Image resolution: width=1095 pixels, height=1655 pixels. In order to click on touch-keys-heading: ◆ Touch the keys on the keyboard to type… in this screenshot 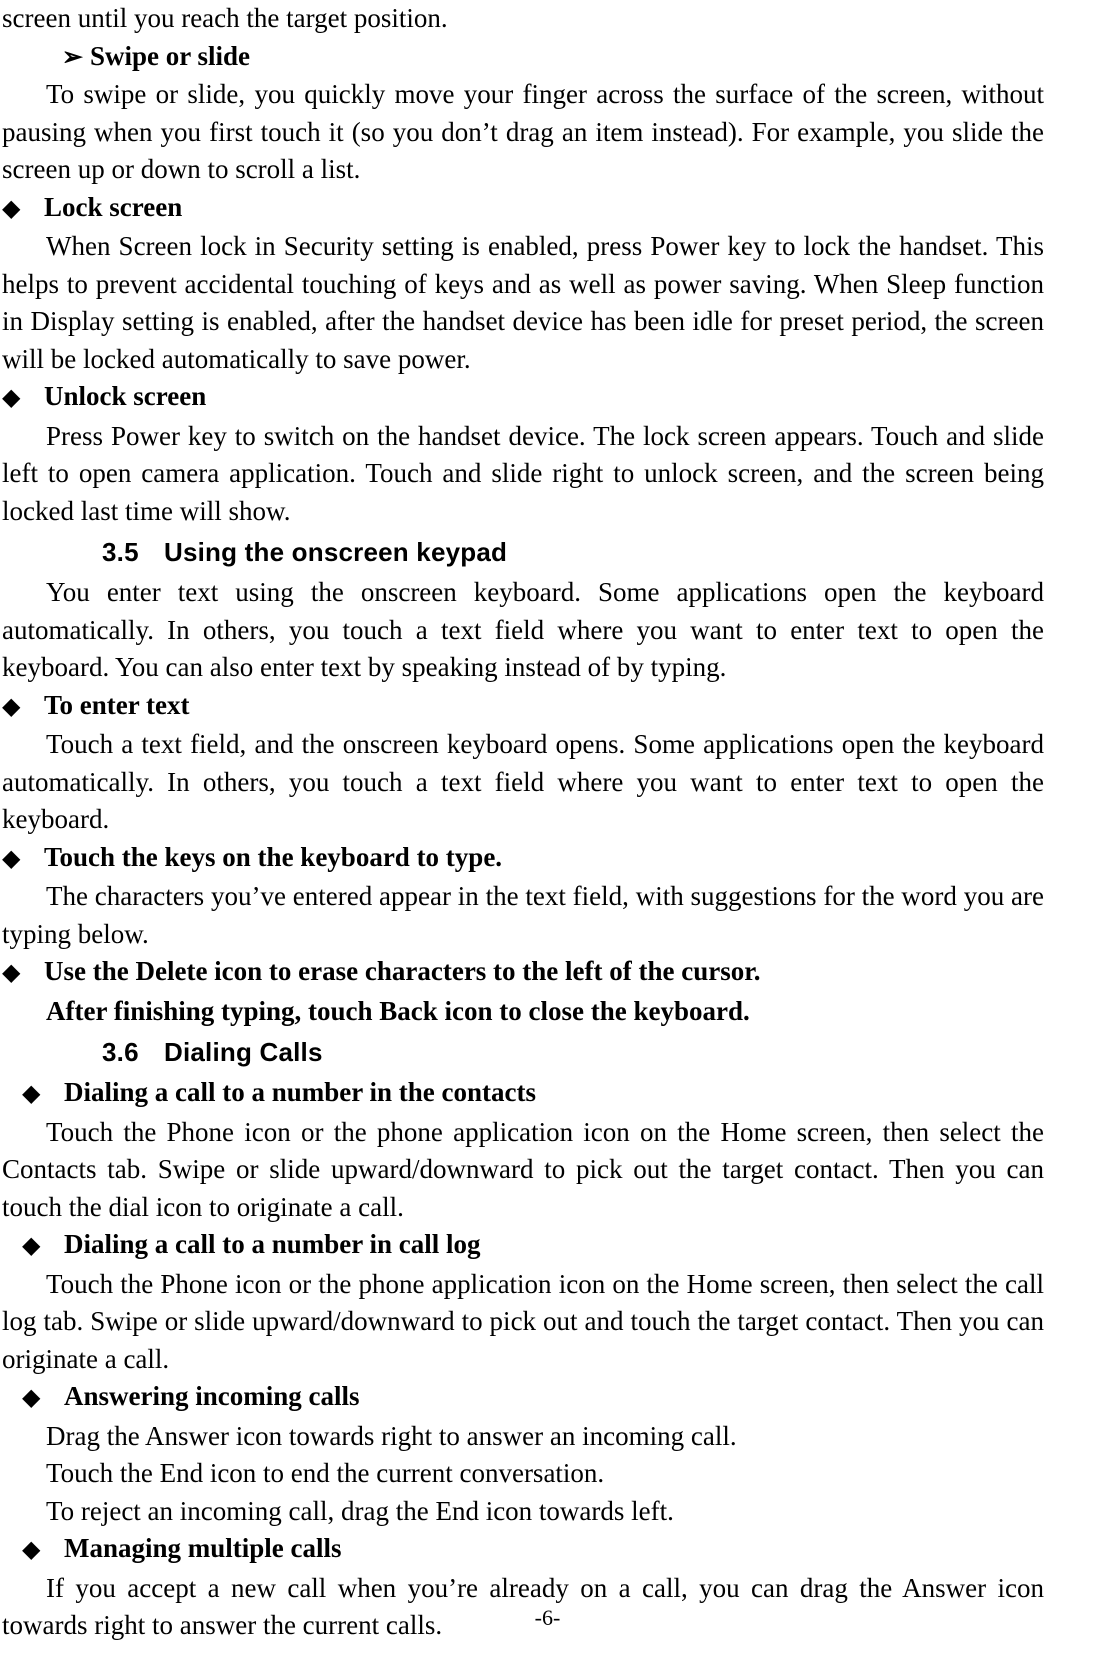, I will do `click(523, 859)`.